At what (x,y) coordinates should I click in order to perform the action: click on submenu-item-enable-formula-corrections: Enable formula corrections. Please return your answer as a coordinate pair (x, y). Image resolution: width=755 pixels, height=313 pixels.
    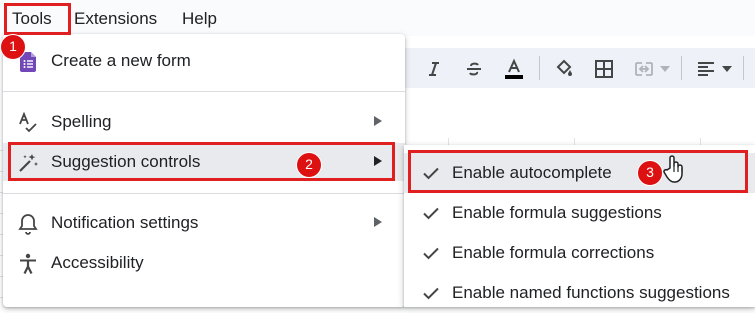
    Looking at the image, I should click on (579, 253).